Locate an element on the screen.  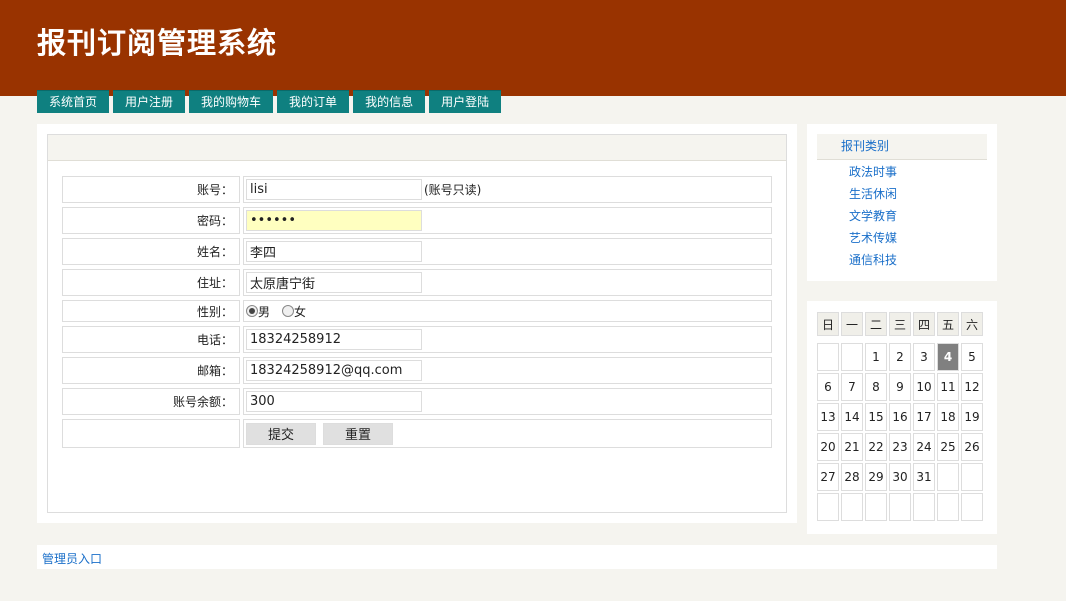
calendar-day: 3 is located at coordinates (924, 357).